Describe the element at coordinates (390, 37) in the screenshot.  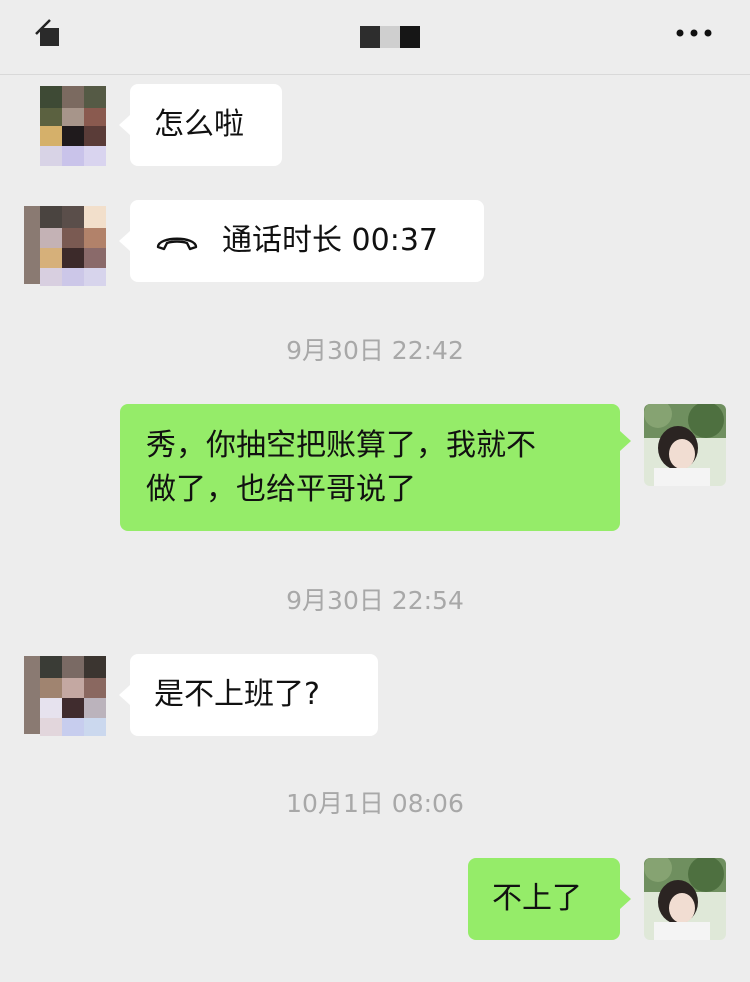
I see `chat-title-obscured` at that location.